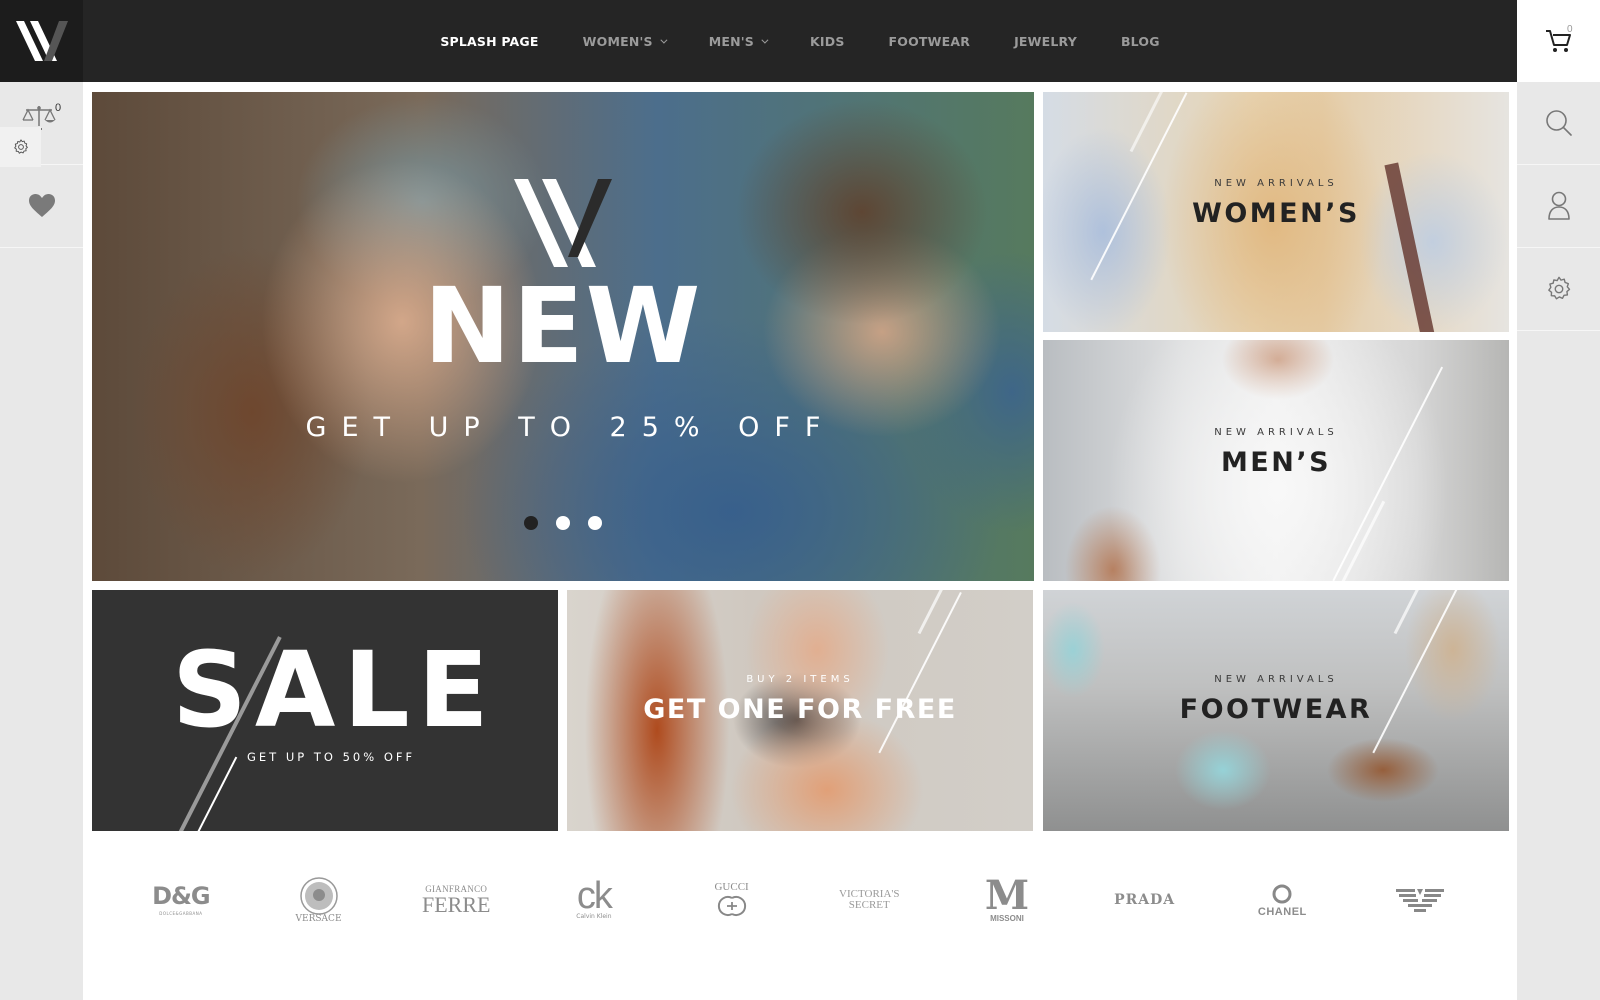  I want to click on footwear-category-tile: NEW ARRIVALS FOOTWEAR, so click(1276, 710).